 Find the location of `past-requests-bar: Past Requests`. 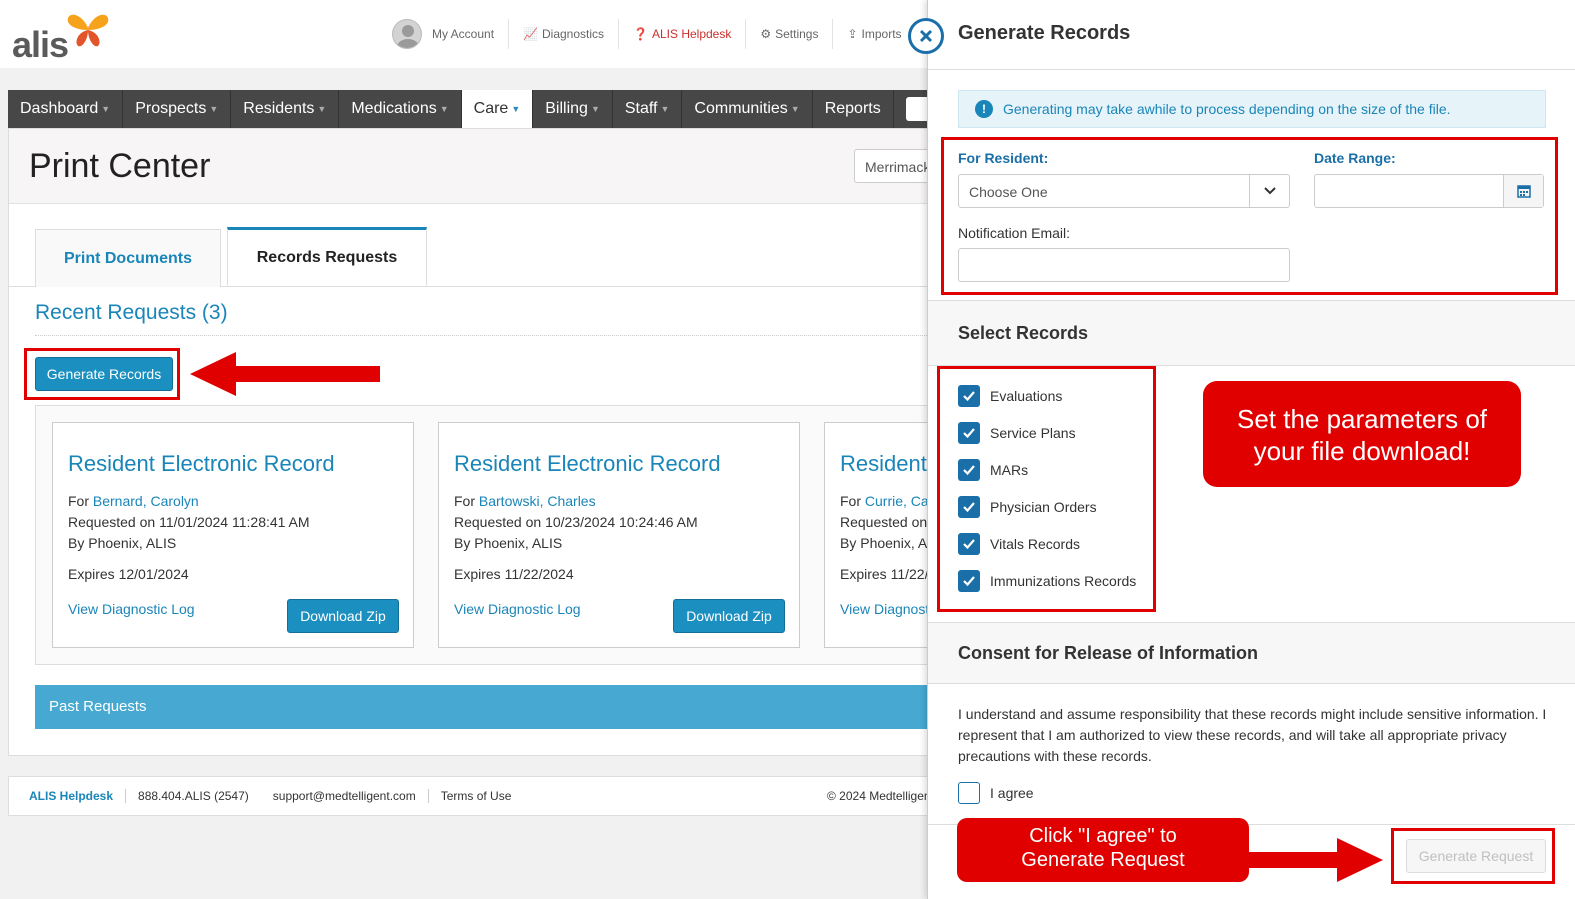

past-requests-bar: Past Requests is located at coordinates (485, 707).